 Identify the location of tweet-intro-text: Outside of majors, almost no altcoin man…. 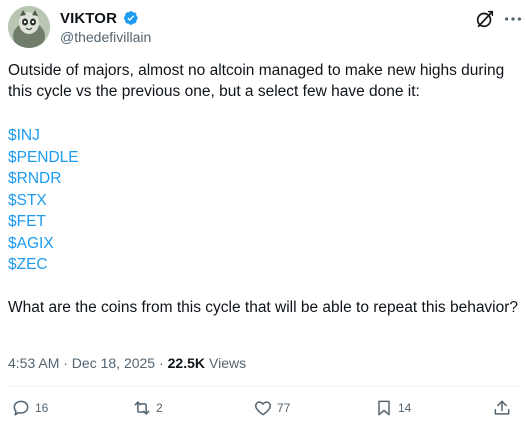
(256, 81).